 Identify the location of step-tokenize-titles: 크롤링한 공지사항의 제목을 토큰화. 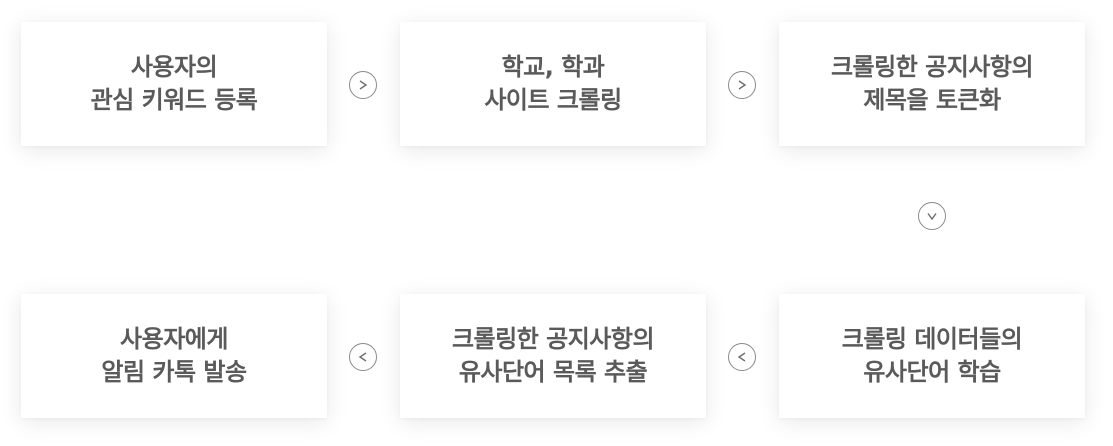
(932, 84).